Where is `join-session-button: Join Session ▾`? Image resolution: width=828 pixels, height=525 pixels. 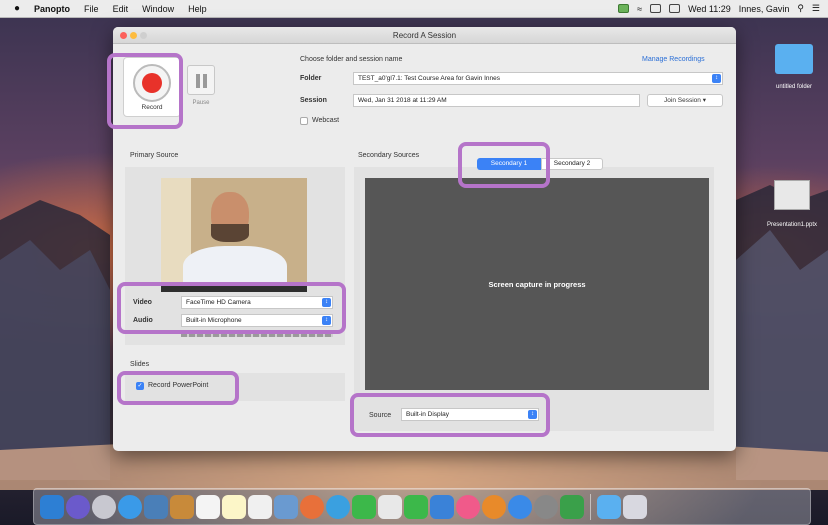 join-session-button: Join Session ▾ is located at coordinates (685, 100).